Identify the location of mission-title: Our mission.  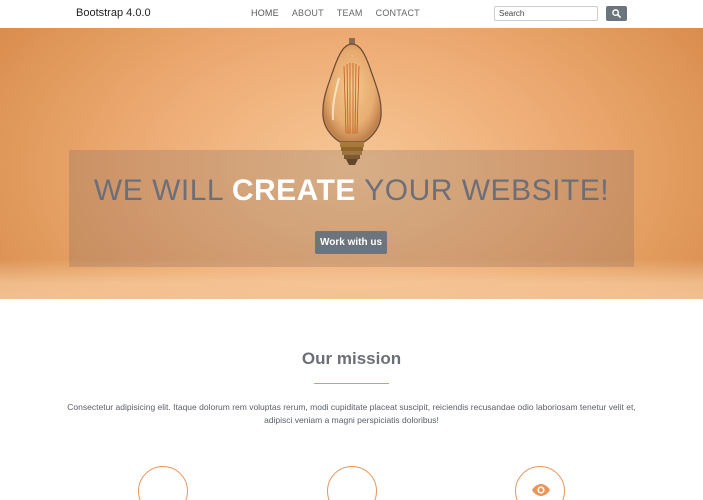
(351, 358).